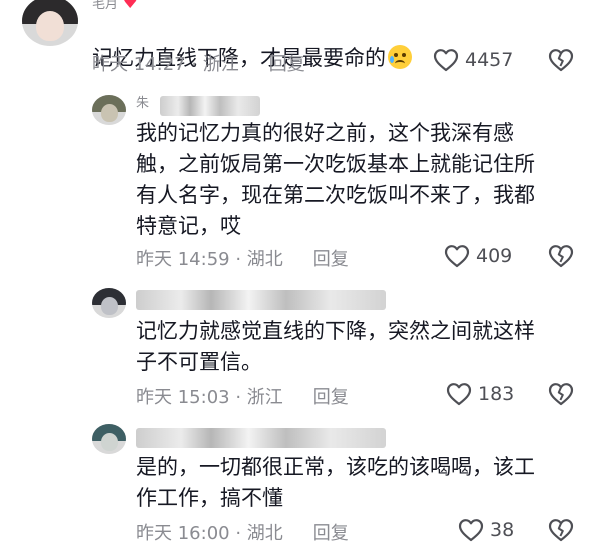  I want to click on comment-meta: 昨天 14:59 · 湖北 回复, so click(242, 258).